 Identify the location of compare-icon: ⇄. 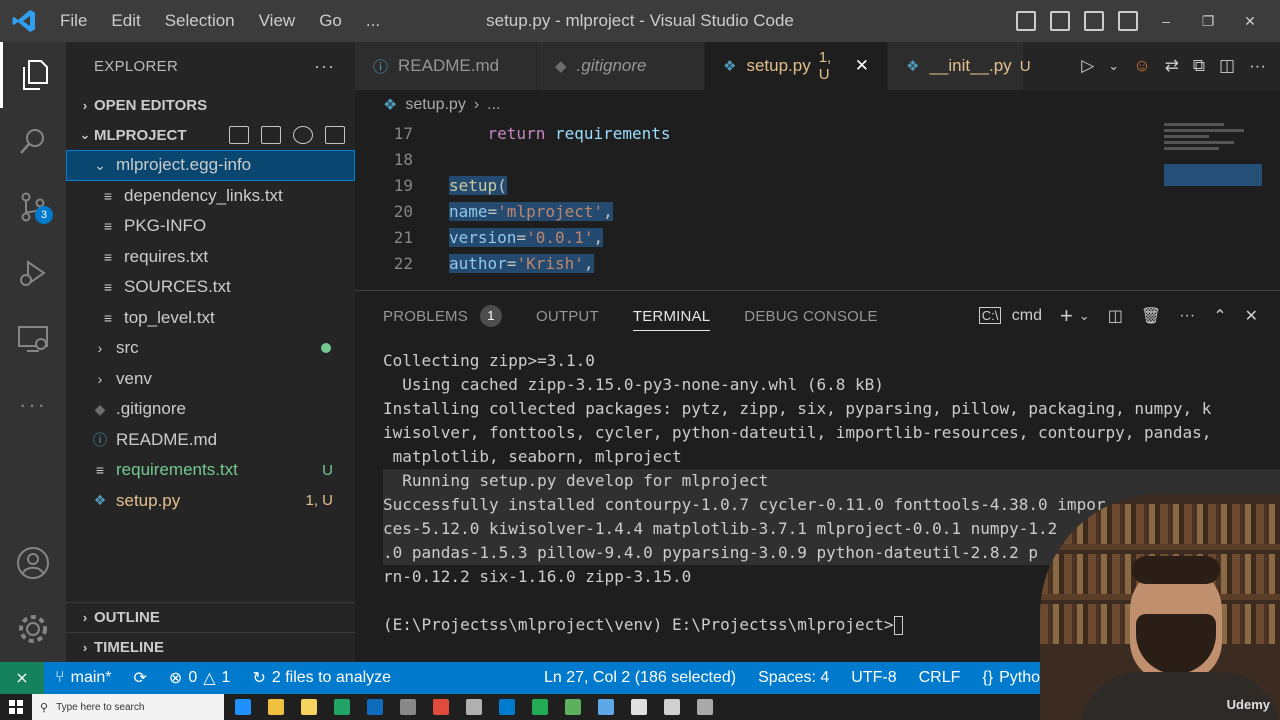
(1172, 66).